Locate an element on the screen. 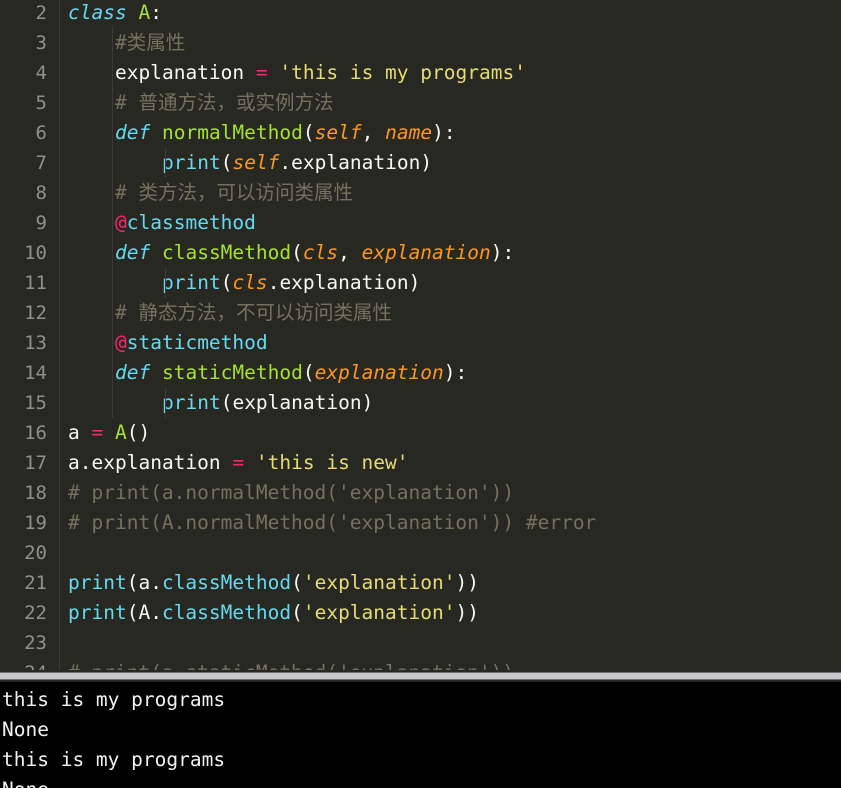 This screenshot has height=788, width=841. code-line: 12 # 静态方法，不可以访问类属性 is located at coordinates (420, 313).